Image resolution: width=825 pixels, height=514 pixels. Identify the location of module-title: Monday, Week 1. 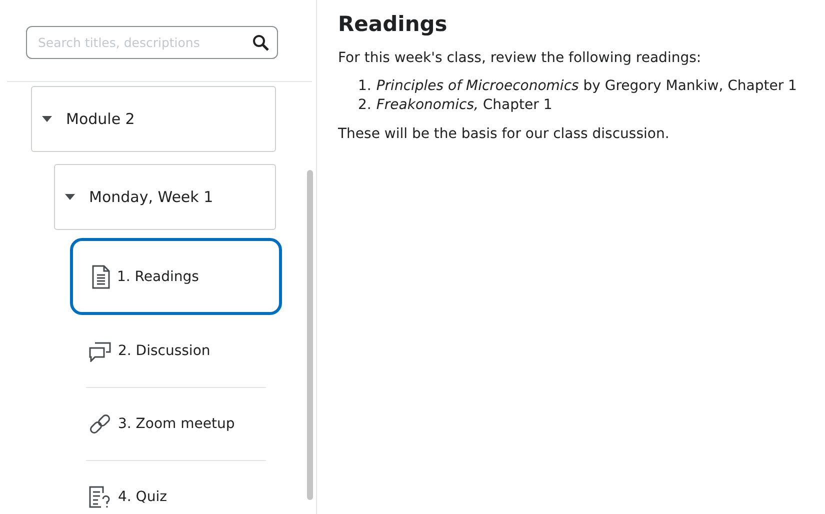
(151, 197).